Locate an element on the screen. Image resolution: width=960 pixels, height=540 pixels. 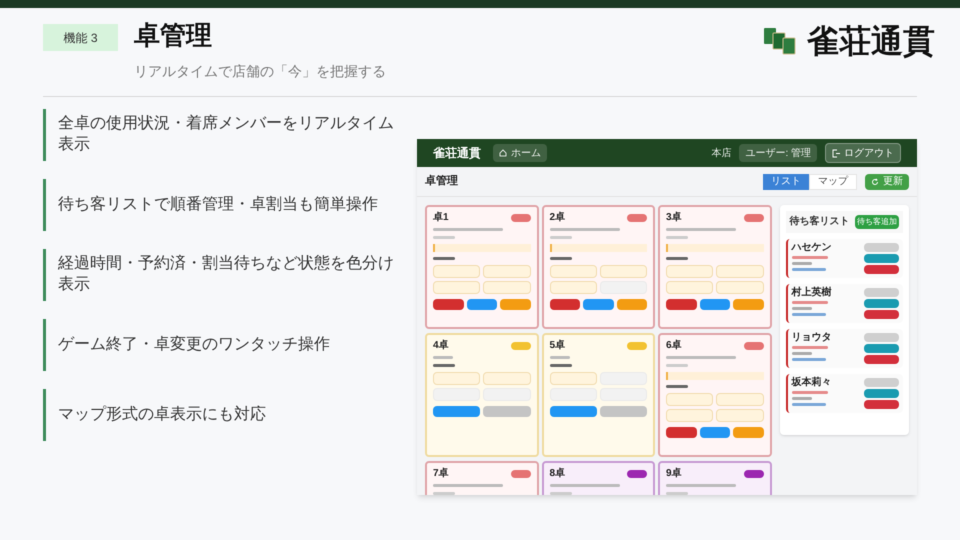
table-name: 4卓 is located at coordinates (441, 346).